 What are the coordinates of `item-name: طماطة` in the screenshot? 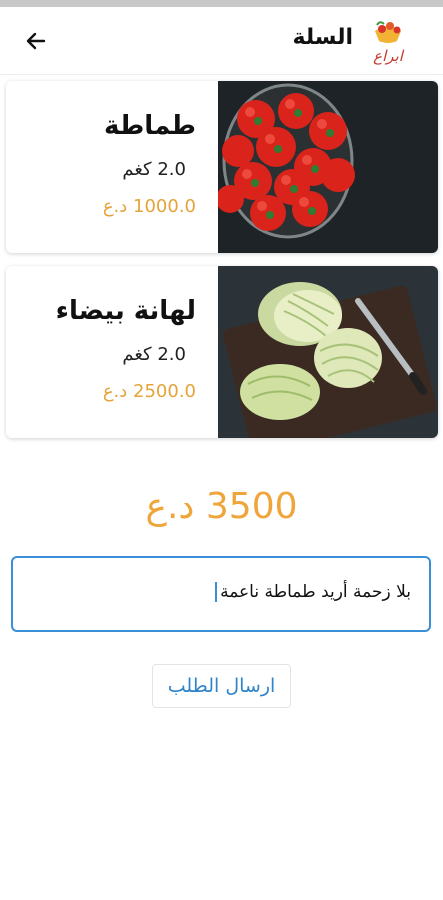 It's located at (150, 126).